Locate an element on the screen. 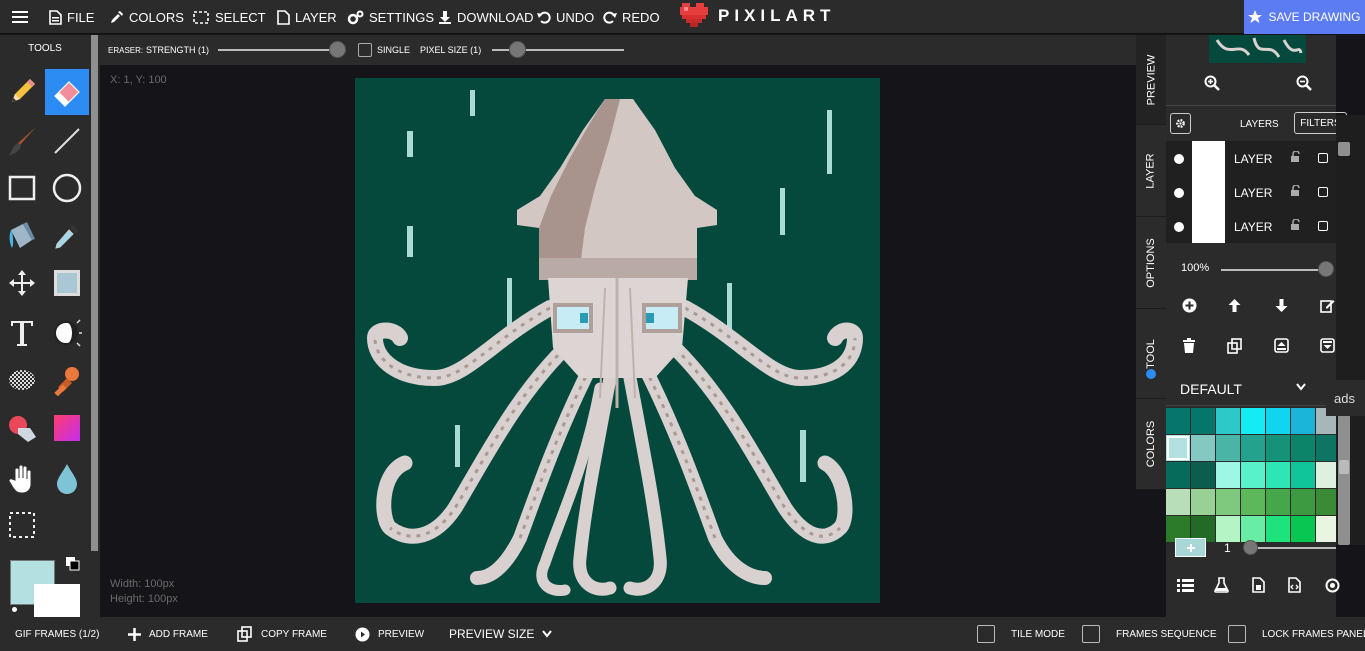  add-frame-button: ADD FRAME is located at coordinates (168, 634).